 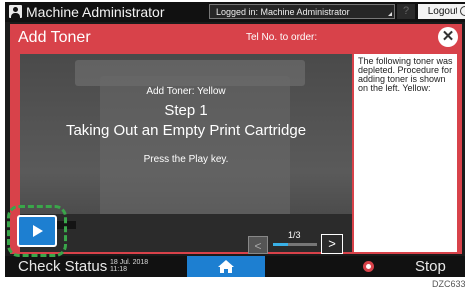 What do you see at coordinates (186, 130) in the screenshot?
I see `step-title: Taking Out an Empty Print Cartridge` at bounding box center [186, 130].